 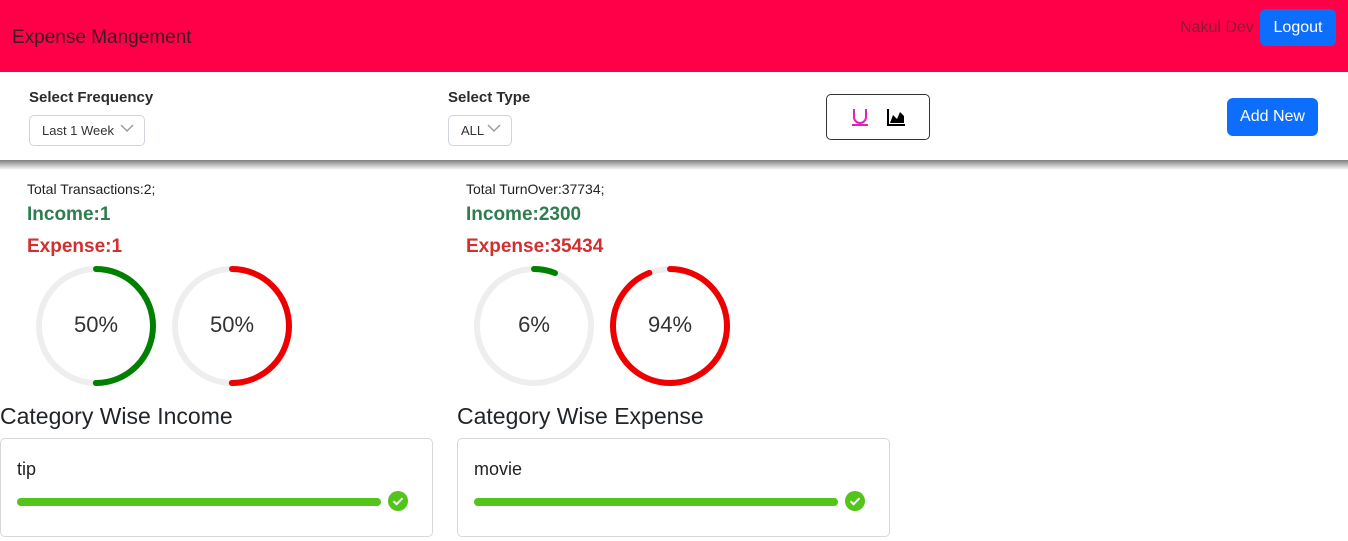 I want to click on transactions-income: Income:1, so click(x=69, y=214).